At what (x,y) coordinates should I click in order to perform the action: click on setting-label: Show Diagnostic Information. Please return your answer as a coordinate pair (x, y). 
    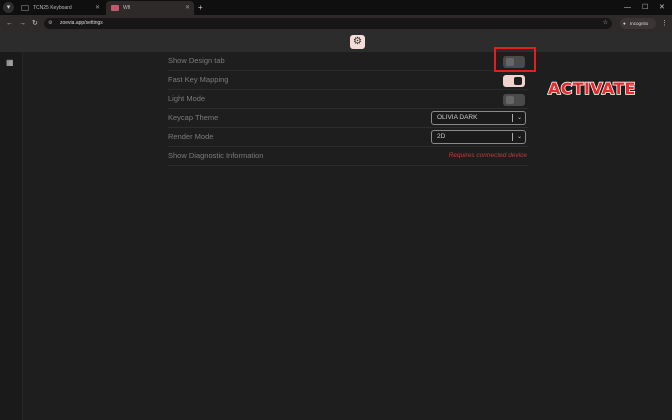
    Looking at the image, I should click on (216, 155).